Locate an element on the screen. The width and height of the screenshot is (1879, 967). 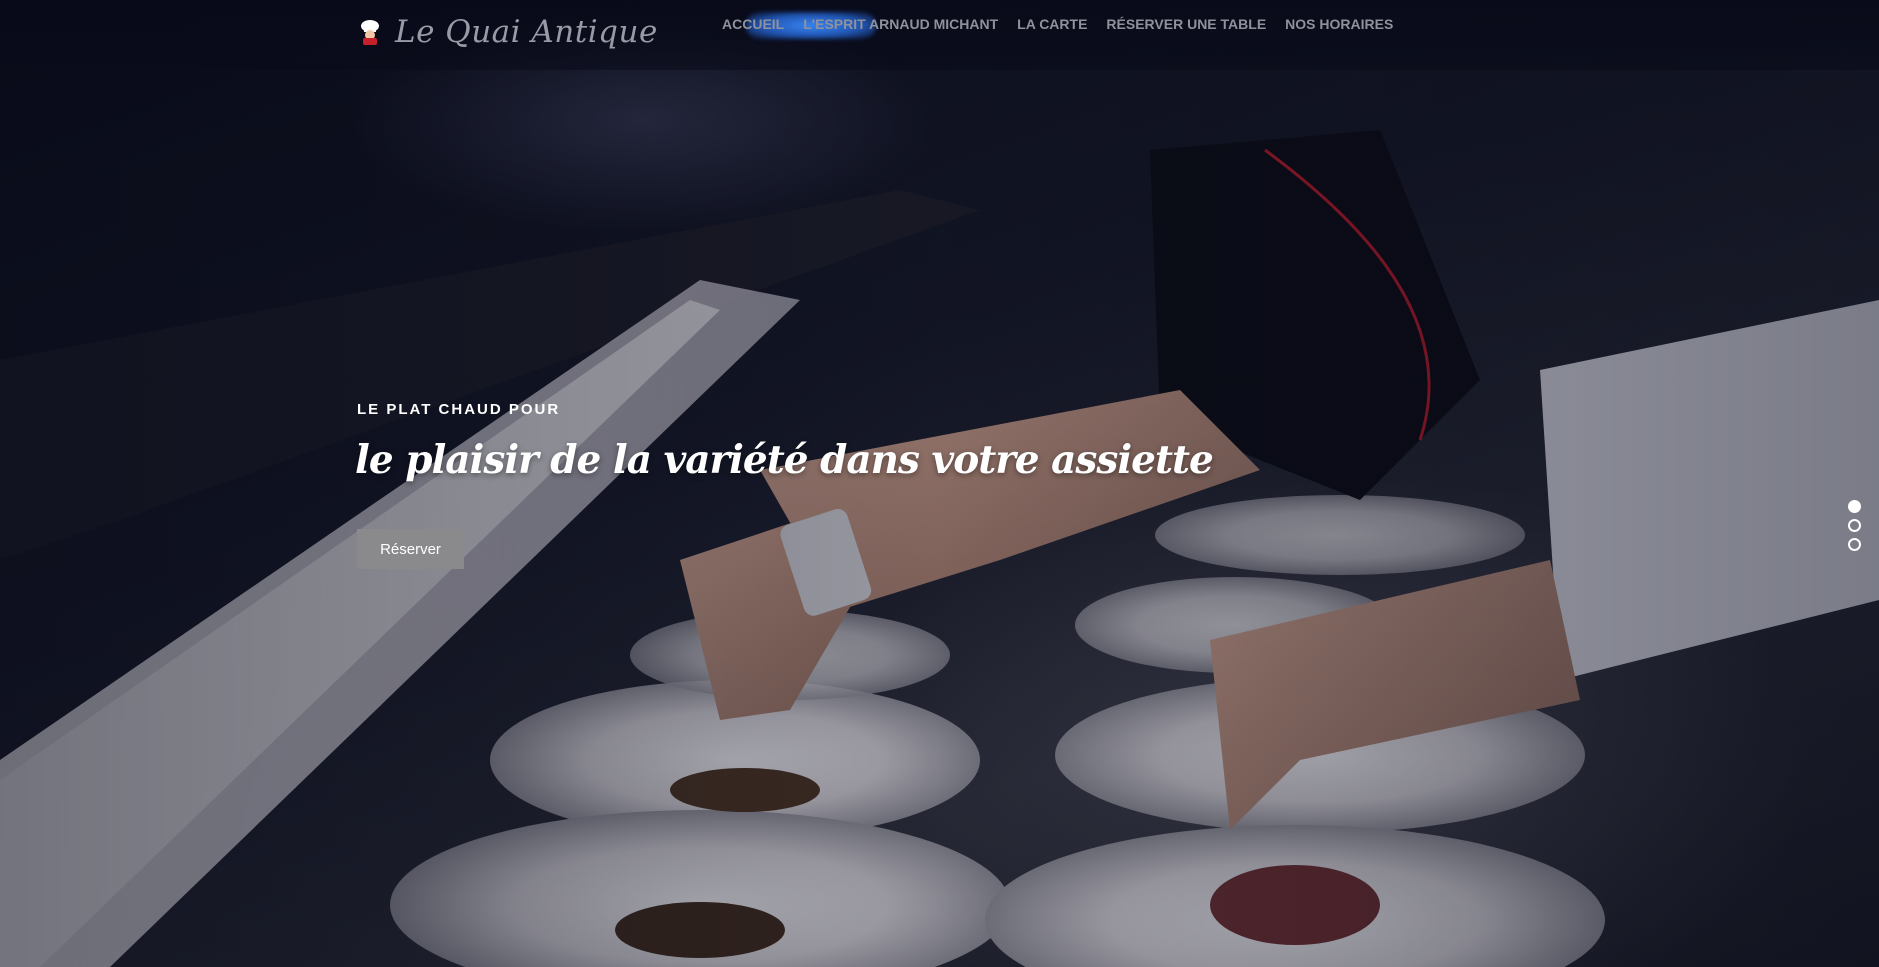
slider-pagination is located at coordinates (1854, 525).